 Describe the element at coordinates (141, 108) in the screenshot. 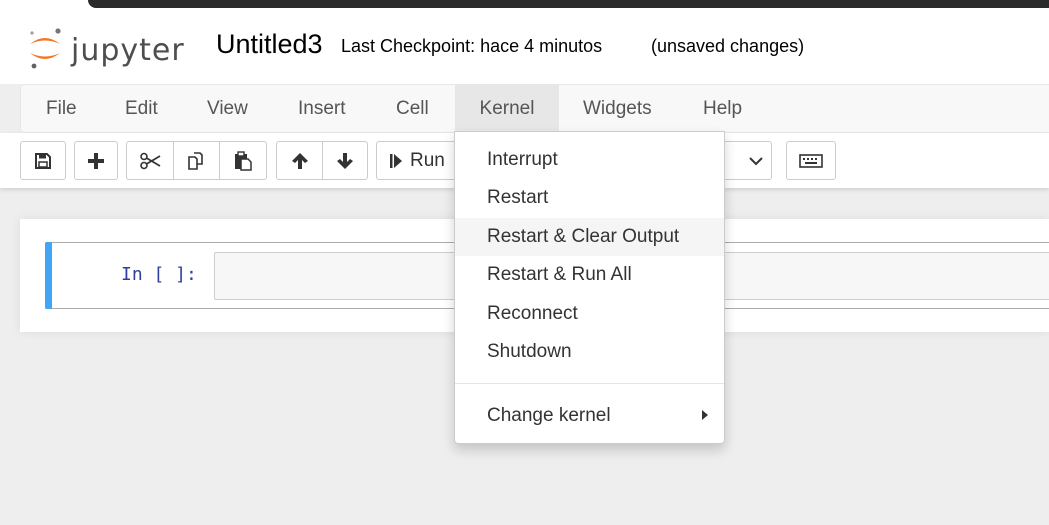

I see `menu-edit: Edit` at that location.